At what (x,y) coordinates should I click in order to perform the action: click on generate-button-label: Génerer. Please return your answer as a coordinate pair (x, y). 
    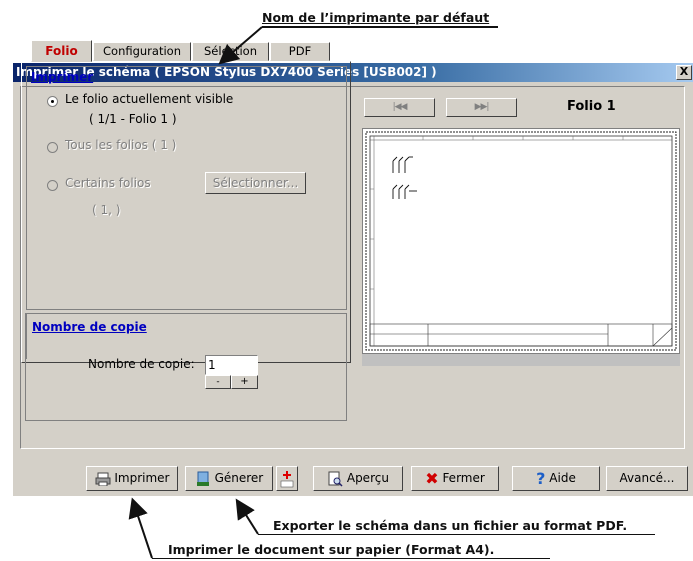
    Looking at the image, I should click on (239, 478).